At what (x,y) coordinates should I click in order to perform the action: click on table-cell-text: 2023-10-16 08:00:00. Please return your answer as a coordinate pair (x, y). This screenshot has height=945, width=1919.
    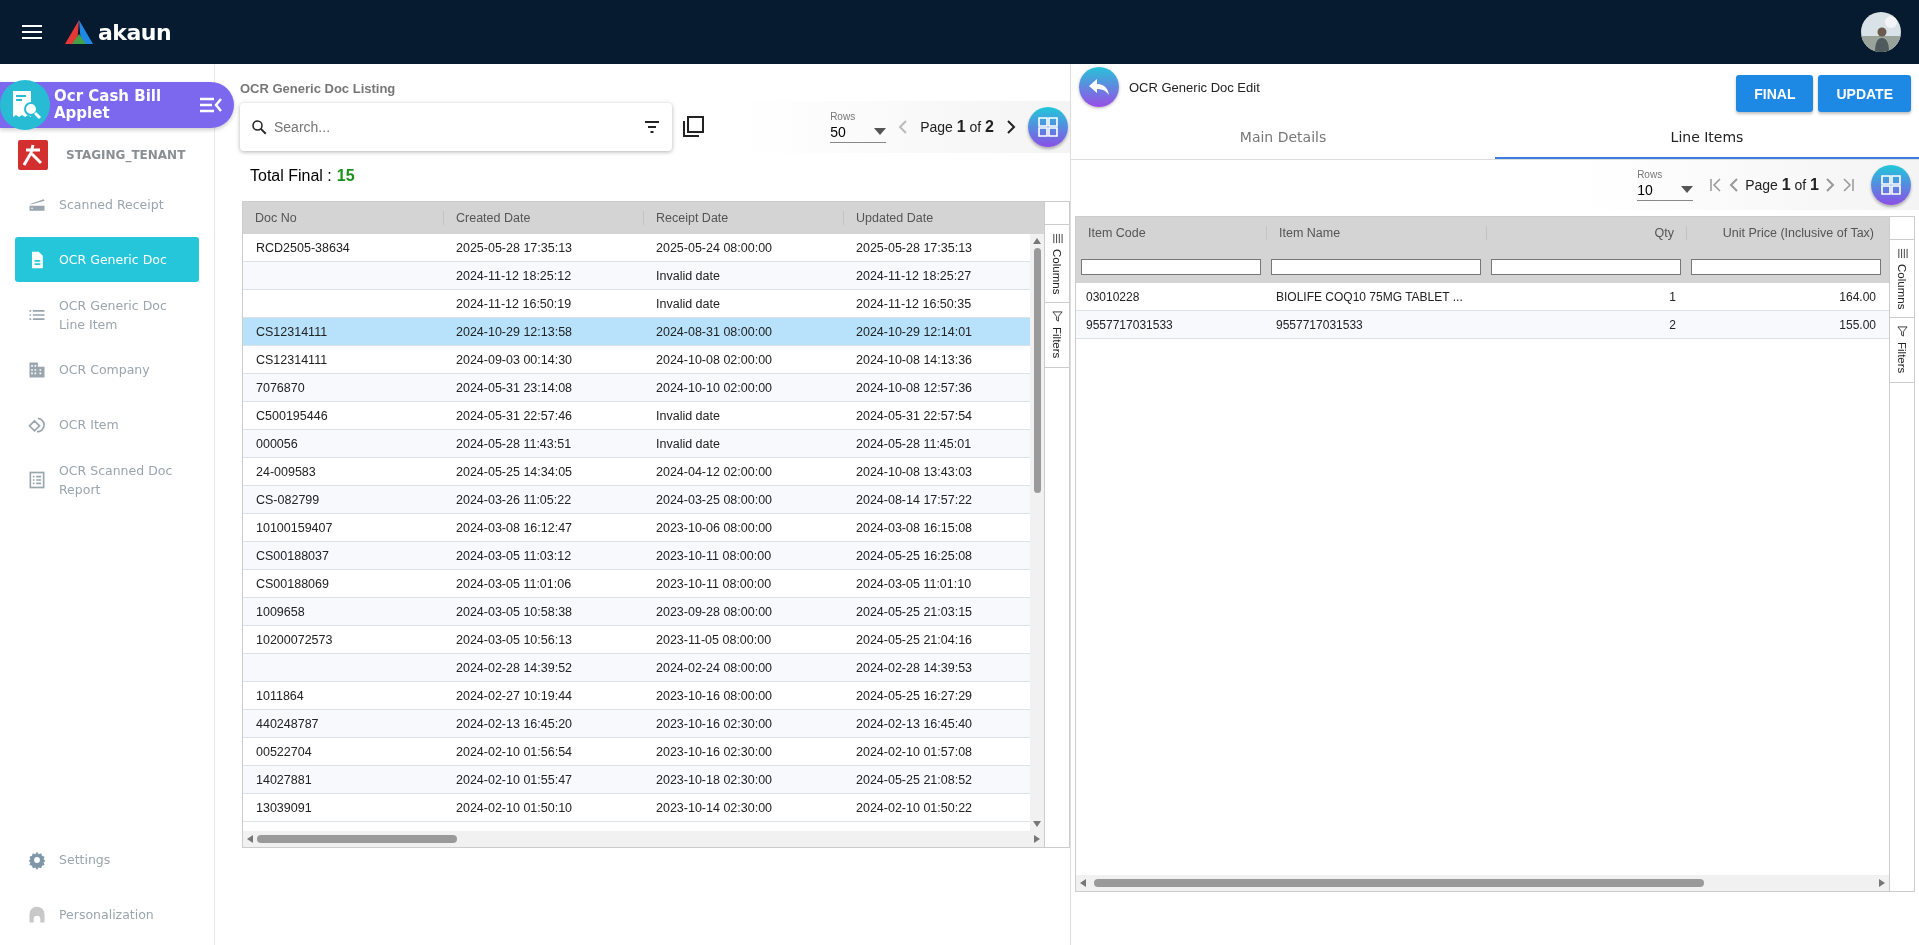
    Looking at the image, I should click on (714, 695).